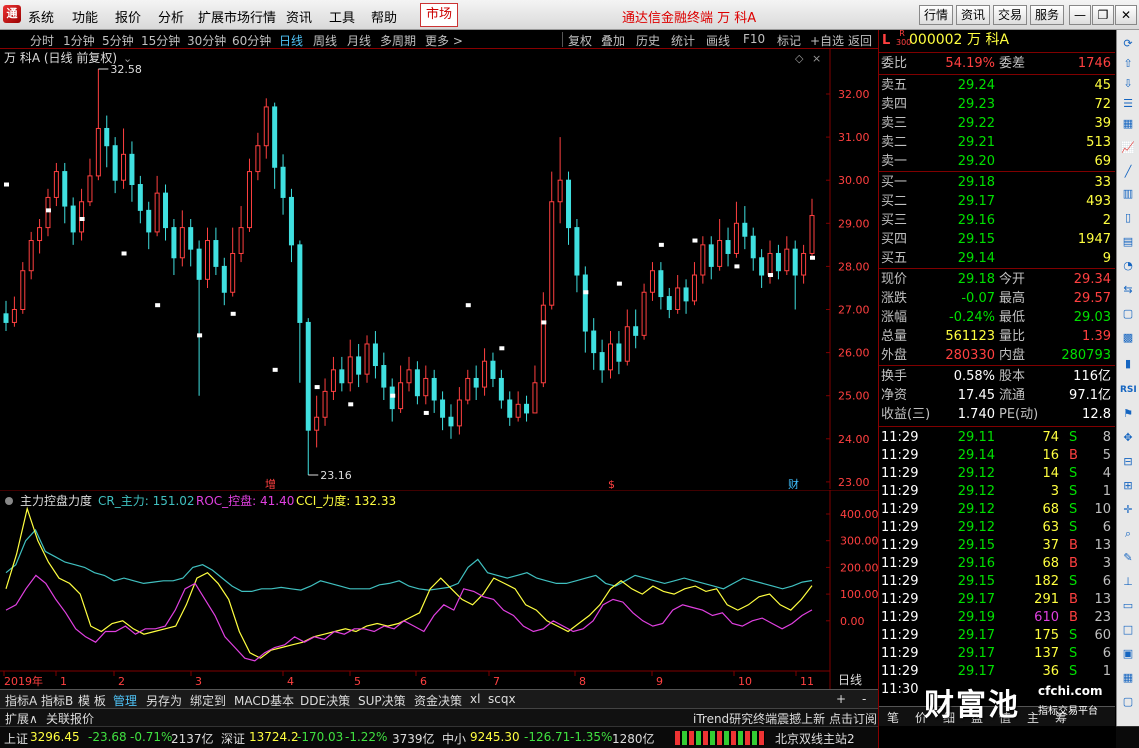 The width and height of the screenshot is (1139, 748). Describe the element at coordinates (1128, 364) in the screenshot. I see `volume-icon: ▮` at that location.